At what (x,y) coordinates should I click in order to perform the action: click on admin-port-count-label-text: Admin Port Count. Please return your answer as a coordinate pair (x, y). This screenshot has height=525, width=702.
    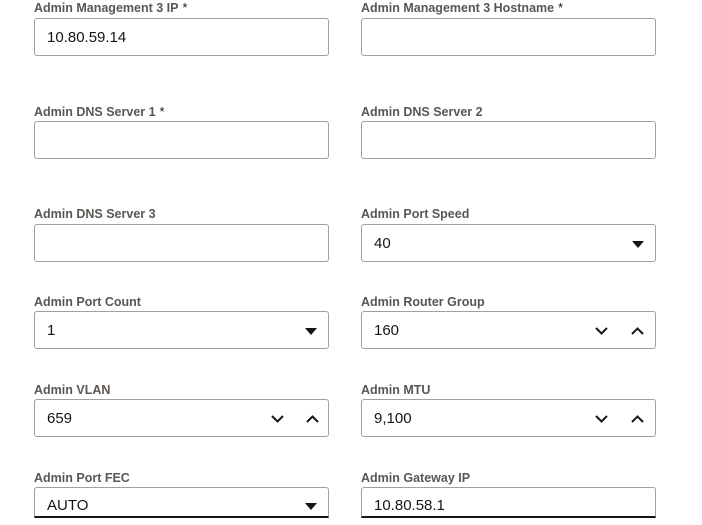
    Looking at the image, I should click on (87, 302).